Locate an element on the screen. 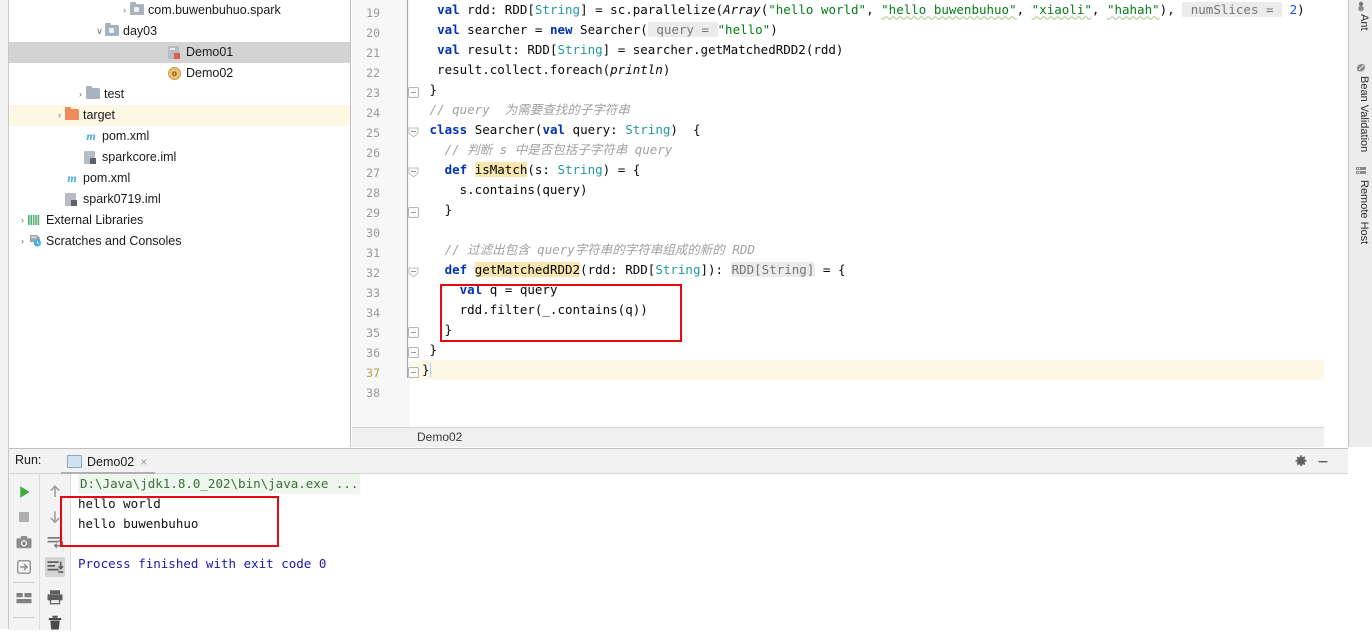 Image resolution: width=1372 pixels, height=636 pixels. run-tab-demo02: Demo02 × is located at coordinates (108, 461).